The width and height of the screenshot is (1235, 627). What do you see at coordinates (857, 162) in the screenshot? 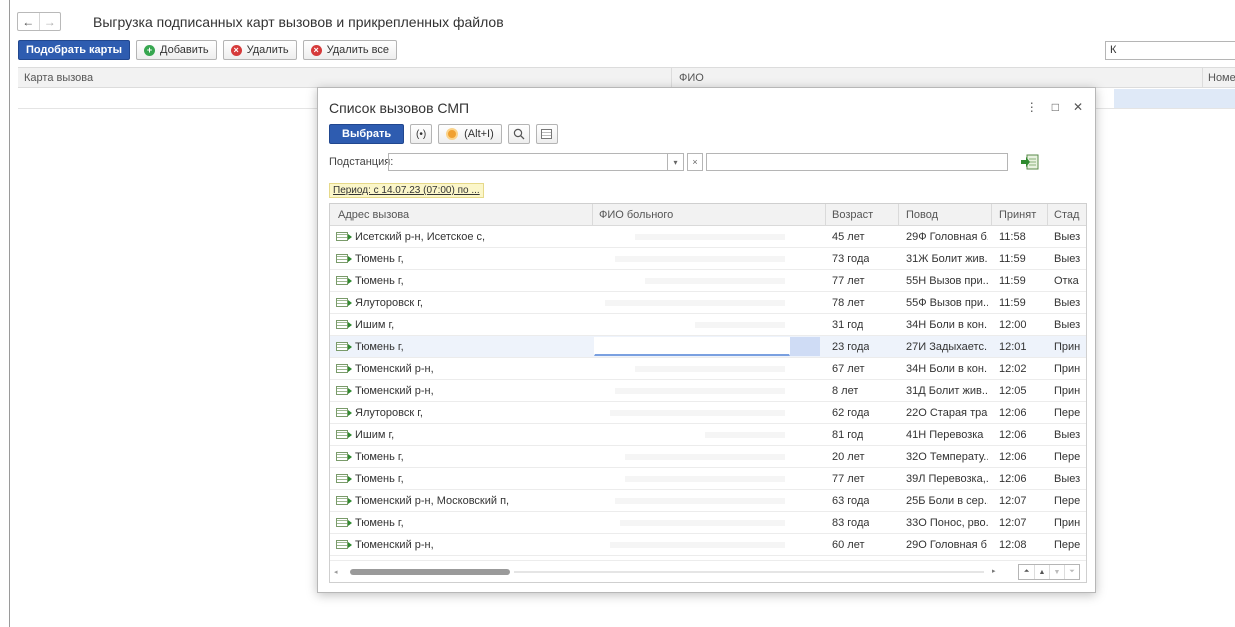
I see `dialog-search-input` at bounding box center [857, 162].